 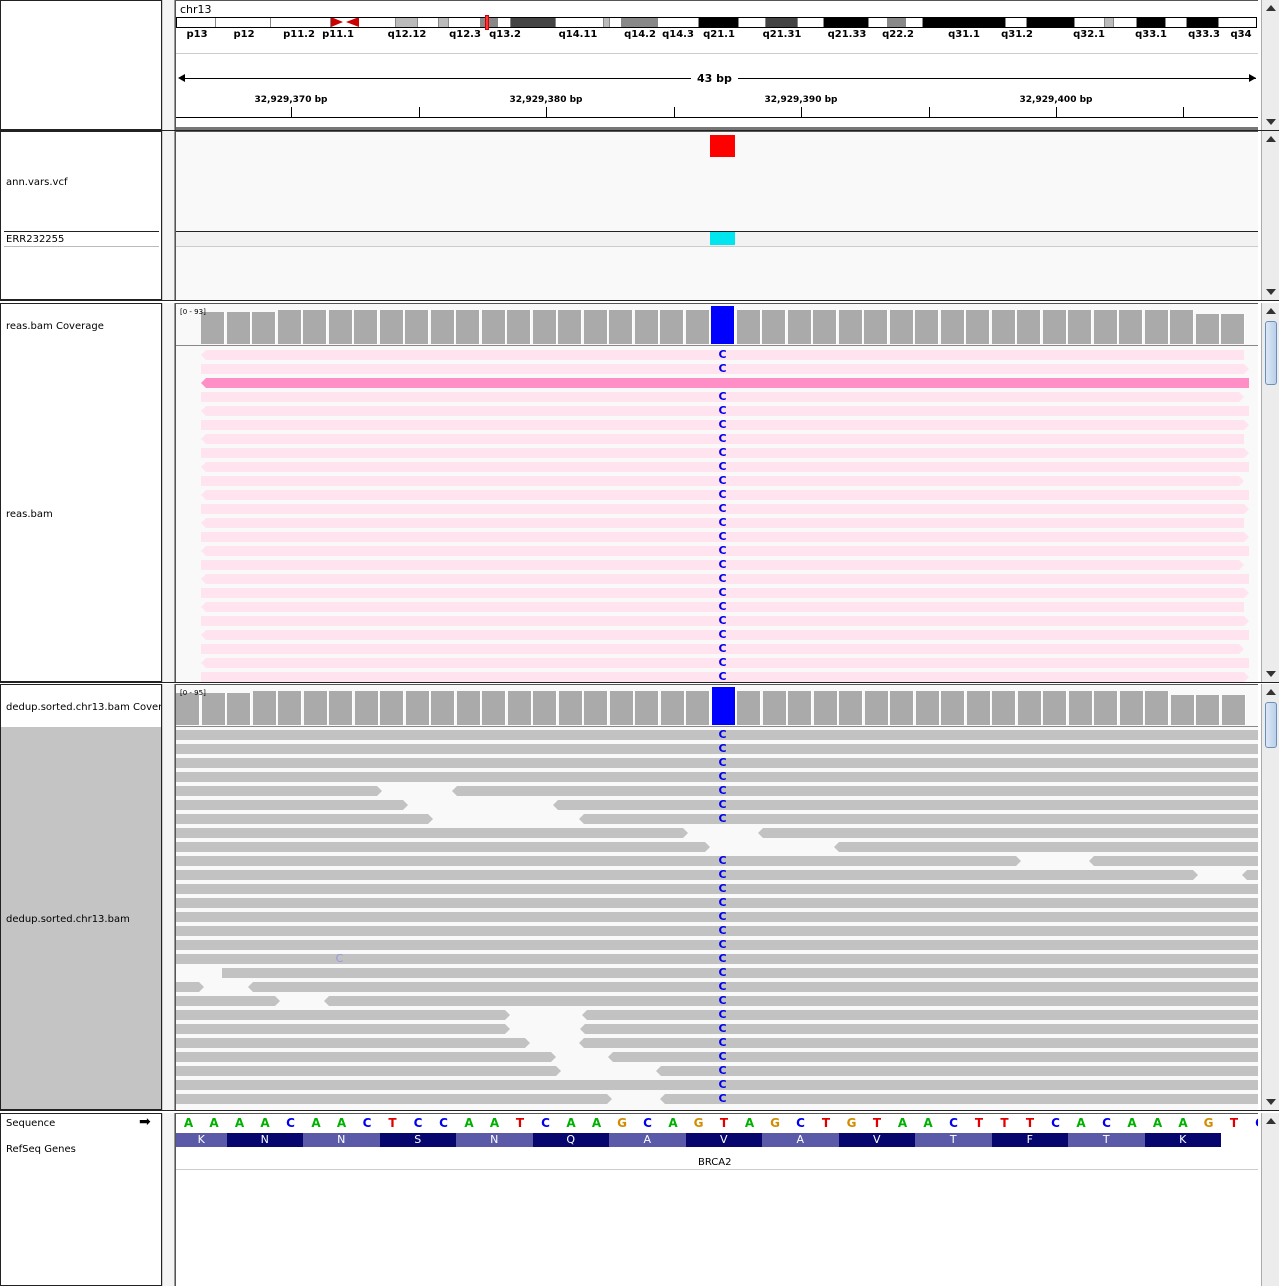 I want to click on amino-acid: T, so click(x=953, y=1140).